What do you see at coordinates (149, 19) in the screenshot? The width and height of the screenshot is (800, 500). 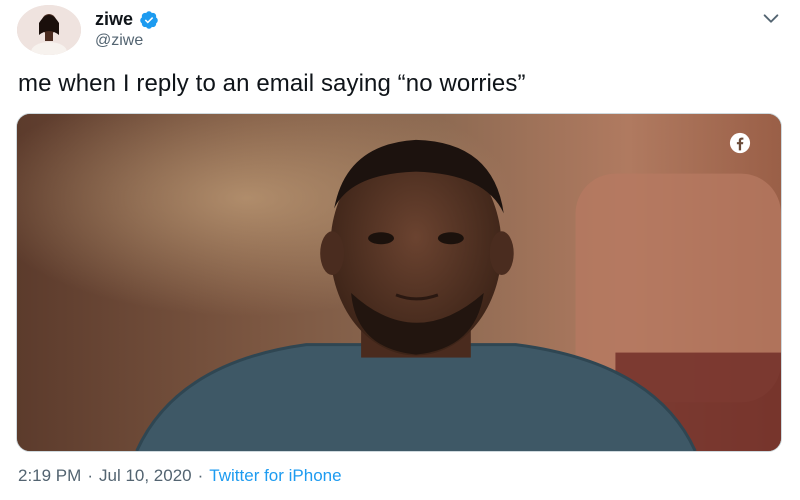 I see `verified-badge-icon` at bounding box center [149, 19].